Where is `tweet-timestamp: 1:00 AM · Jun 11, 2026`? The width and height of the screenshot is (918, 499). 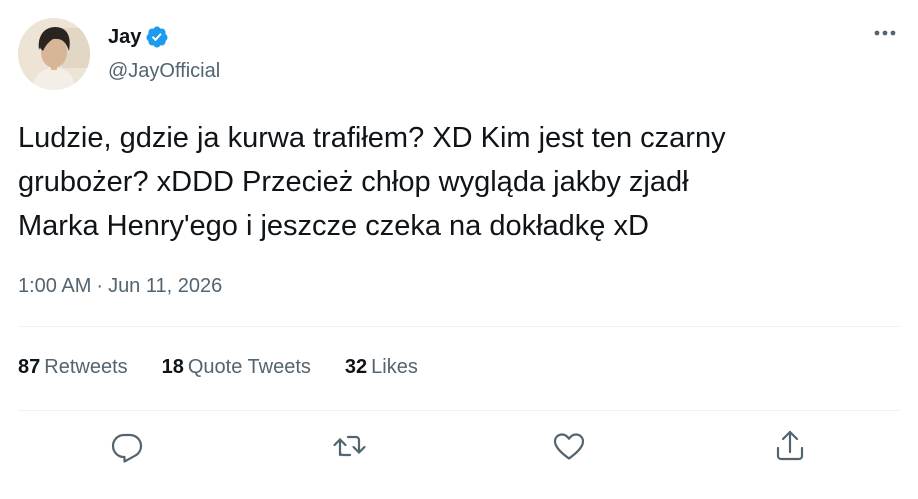
tweet-timestamp: 1:00 AM · Jun 11, 2026 is located at coordinates (120, 286).